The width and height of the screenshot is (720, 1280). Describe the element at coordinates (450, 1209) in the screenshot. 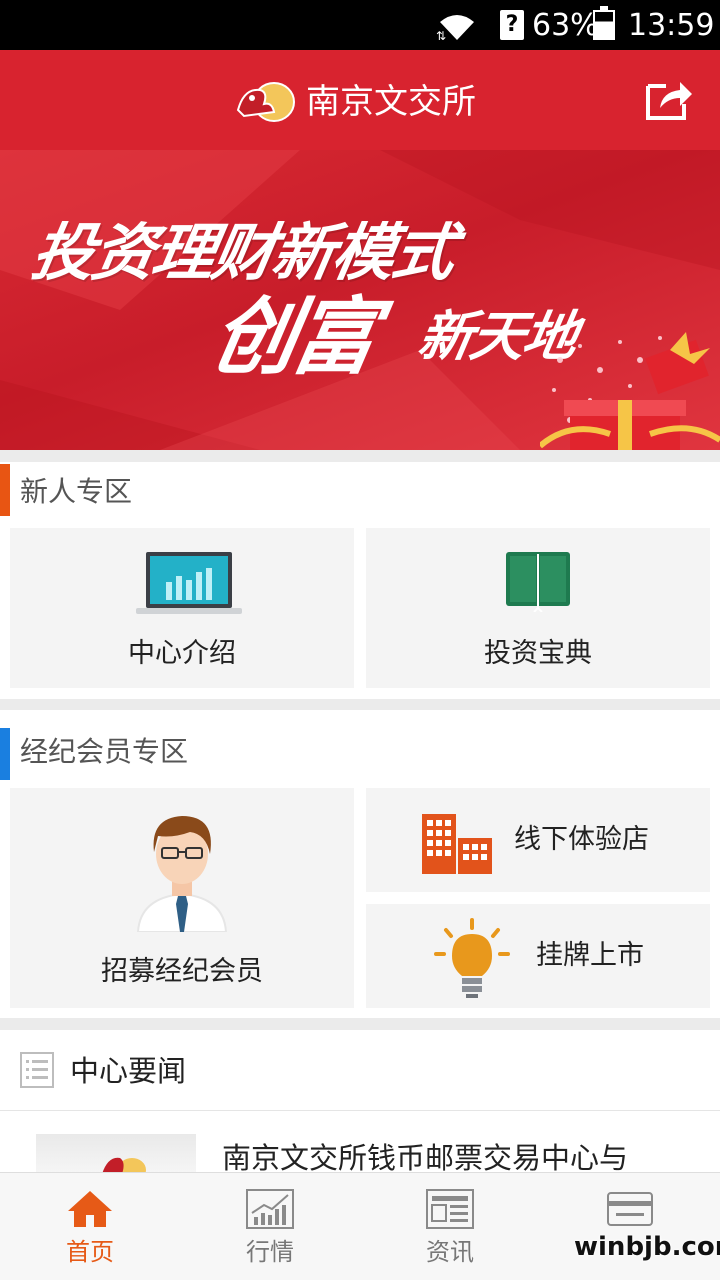

I see `newspaper-icon` at that location.